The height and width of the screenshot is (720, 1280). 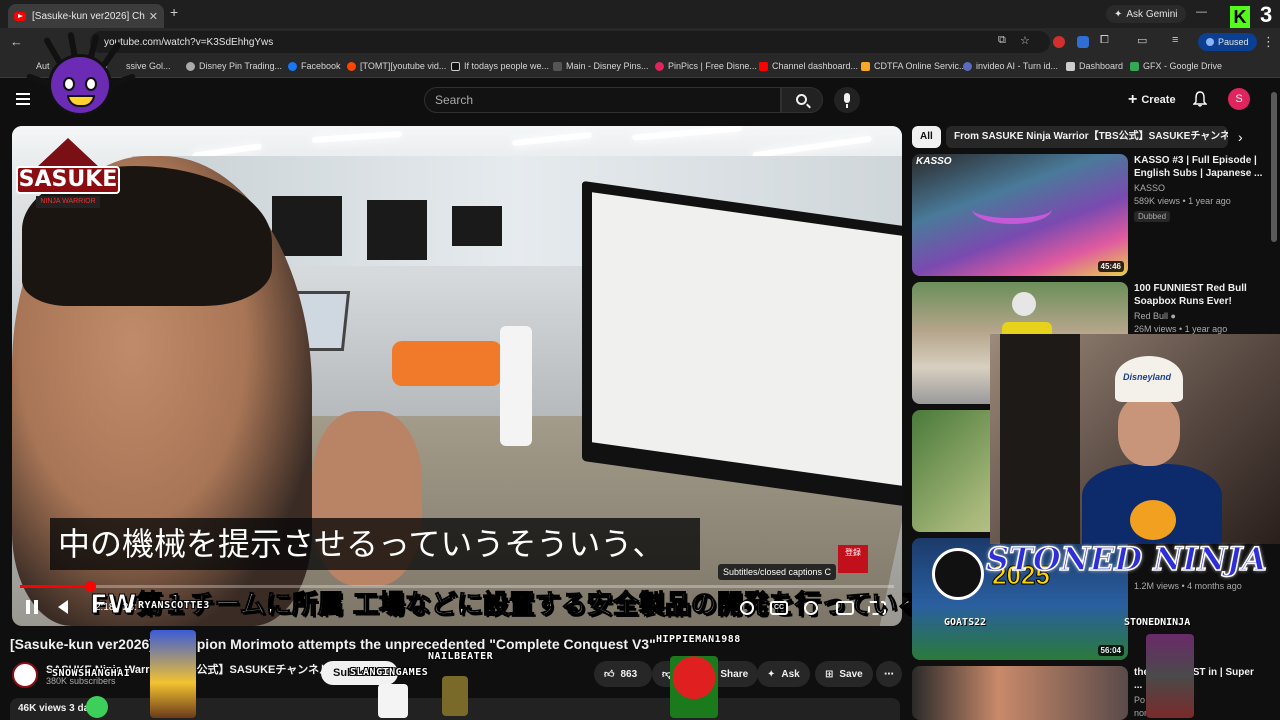 I want to click on viewer-tag: STONEDNINJA, so click(x=1157, y=622).